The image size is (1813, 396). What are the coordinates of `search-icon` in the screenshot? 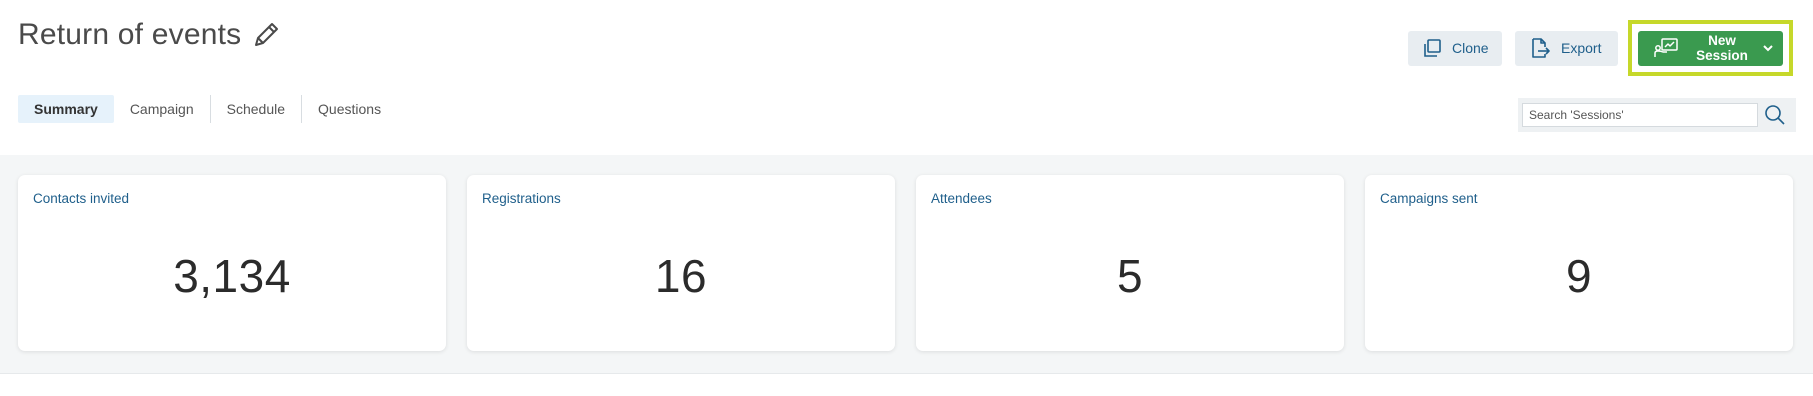 It's located at (1775, 115).